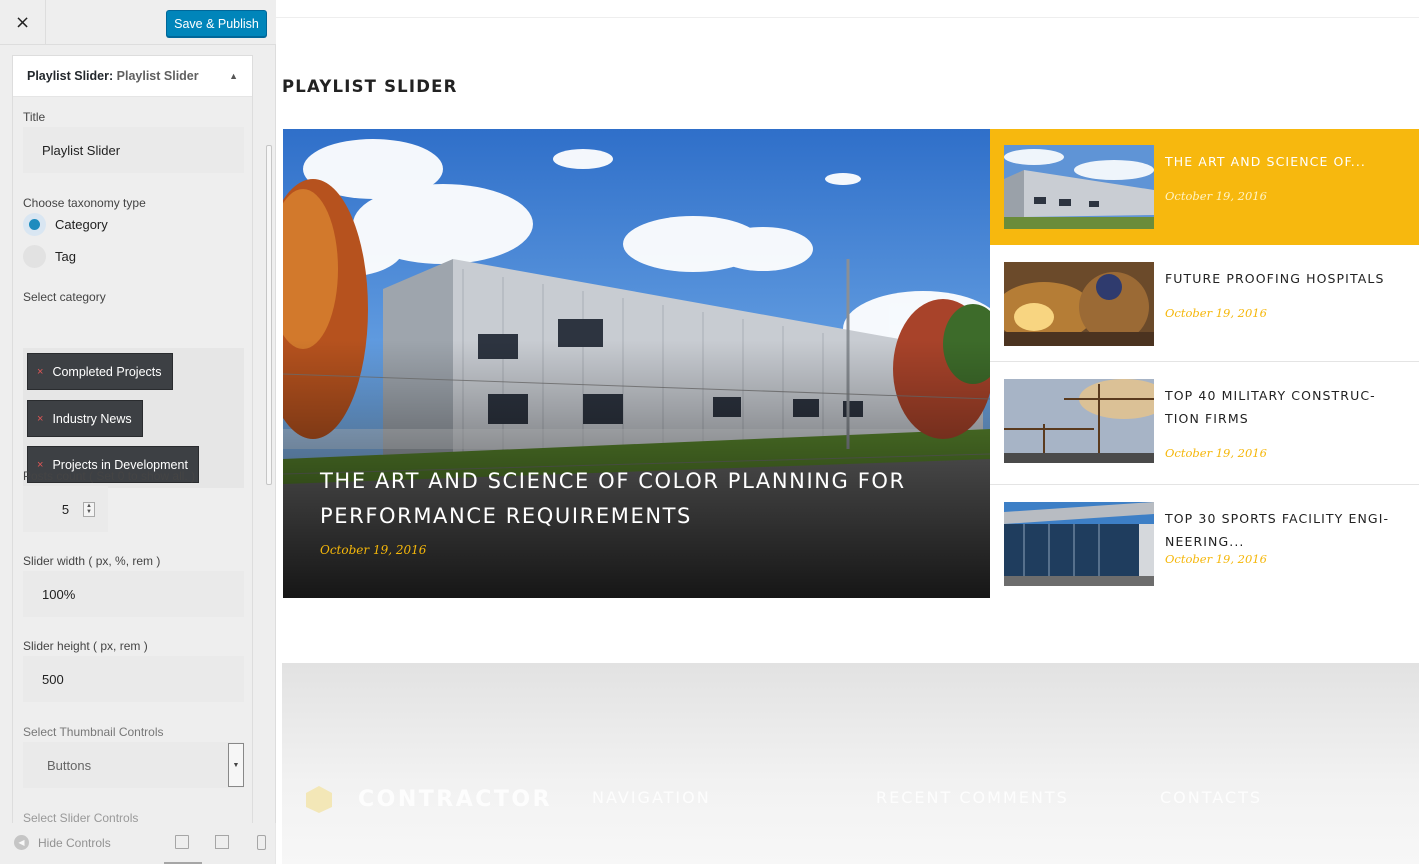 This screenshot has width=1419, height=864. I want to click on customizer-footer: ◀ Hide Controls, so click(138, 843).